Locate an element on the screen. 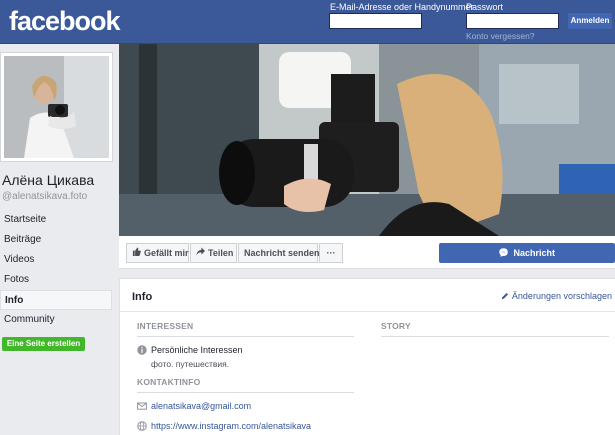 The height and width of the screenshot is (435, 615). messenger-icon is located at coordinates (503, 254).